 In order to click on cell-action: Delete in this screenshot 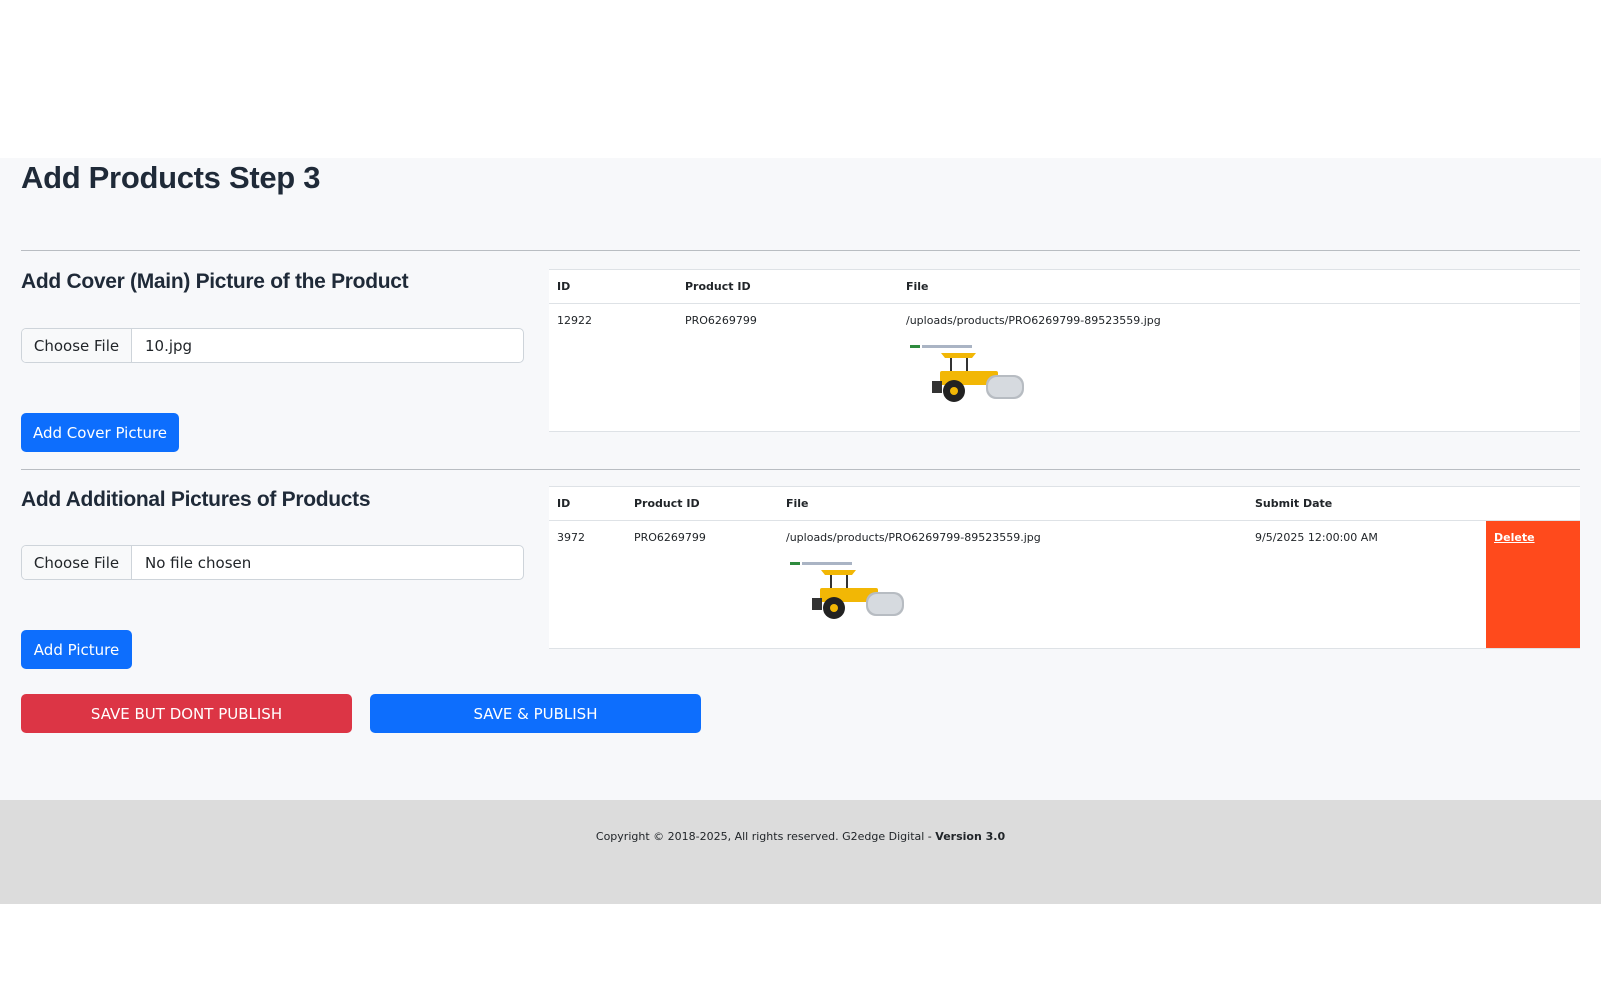, I will do `click(1533, 584)`.